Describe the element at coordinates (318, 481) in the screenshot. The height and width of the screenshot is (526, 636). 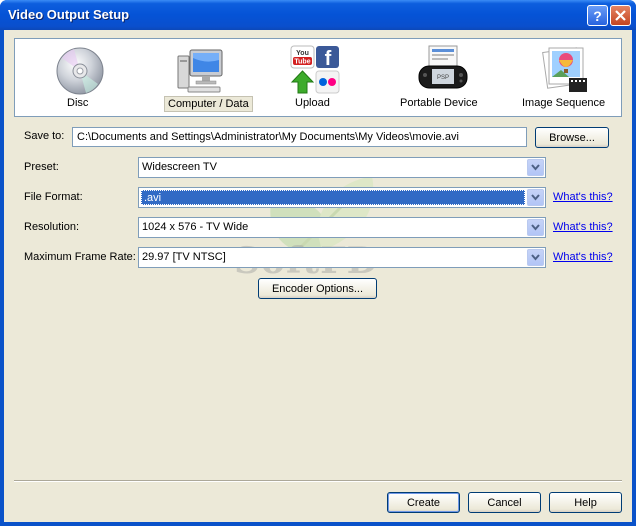
I see `footer-separator` at that location.